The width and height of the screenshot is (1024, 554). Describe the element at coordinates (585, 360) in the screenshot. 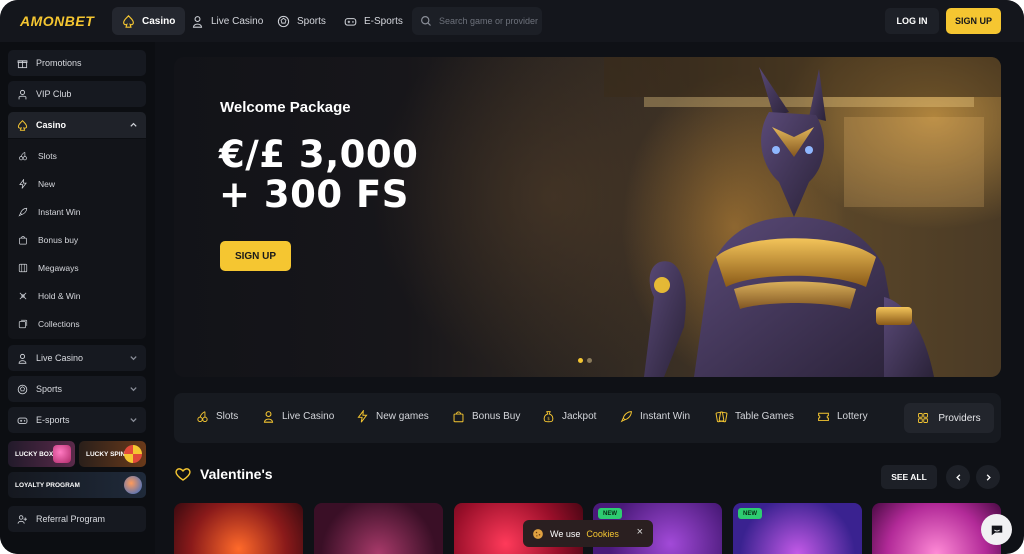

I see `slide-indicator` at that location.